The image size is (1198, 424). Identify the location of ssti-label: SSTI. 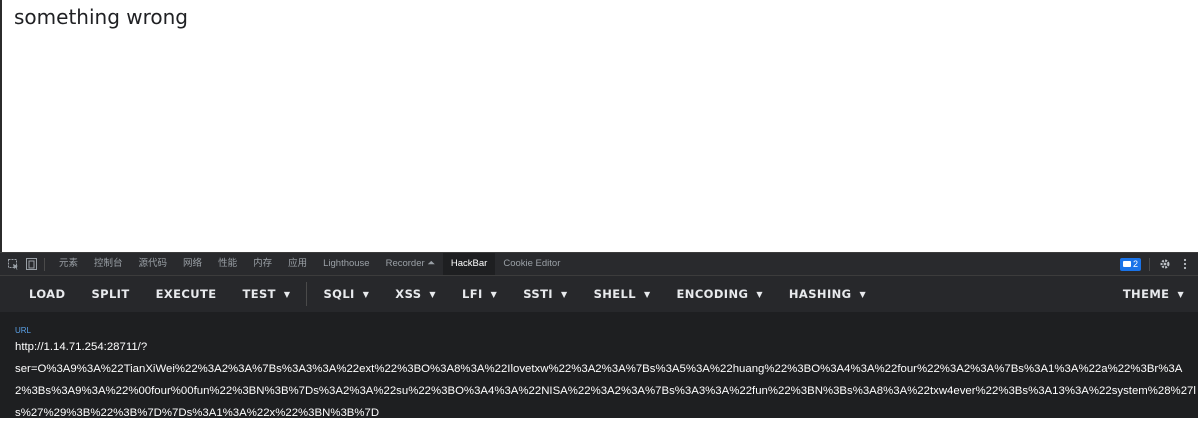
(538, 294).